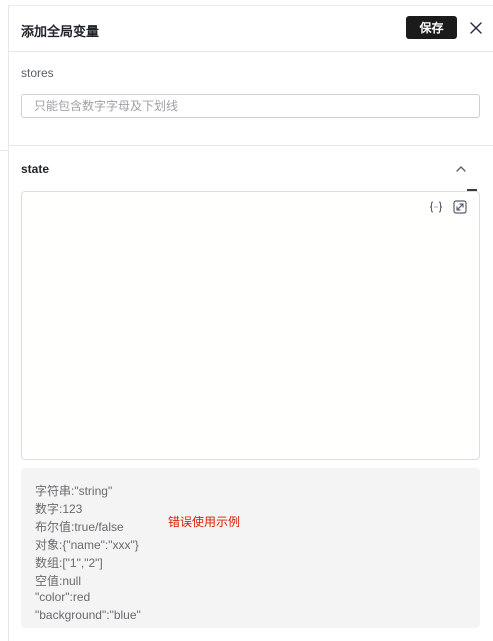  Describe the element at coordinates (59, 509) in the screenshot. I see `example-number: 数字:123` at that location.